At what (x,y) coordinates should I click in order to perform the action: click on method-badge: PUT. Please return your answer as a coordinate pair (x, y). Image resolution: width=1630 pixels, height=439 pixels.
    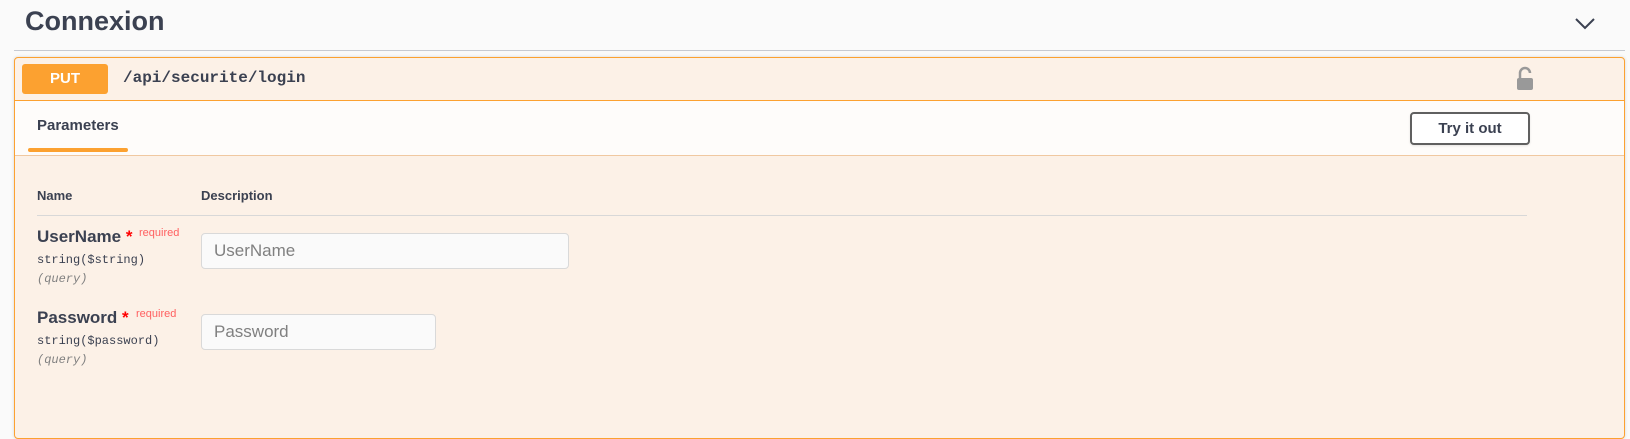
    Looking at the image, I should click on (65, 79).